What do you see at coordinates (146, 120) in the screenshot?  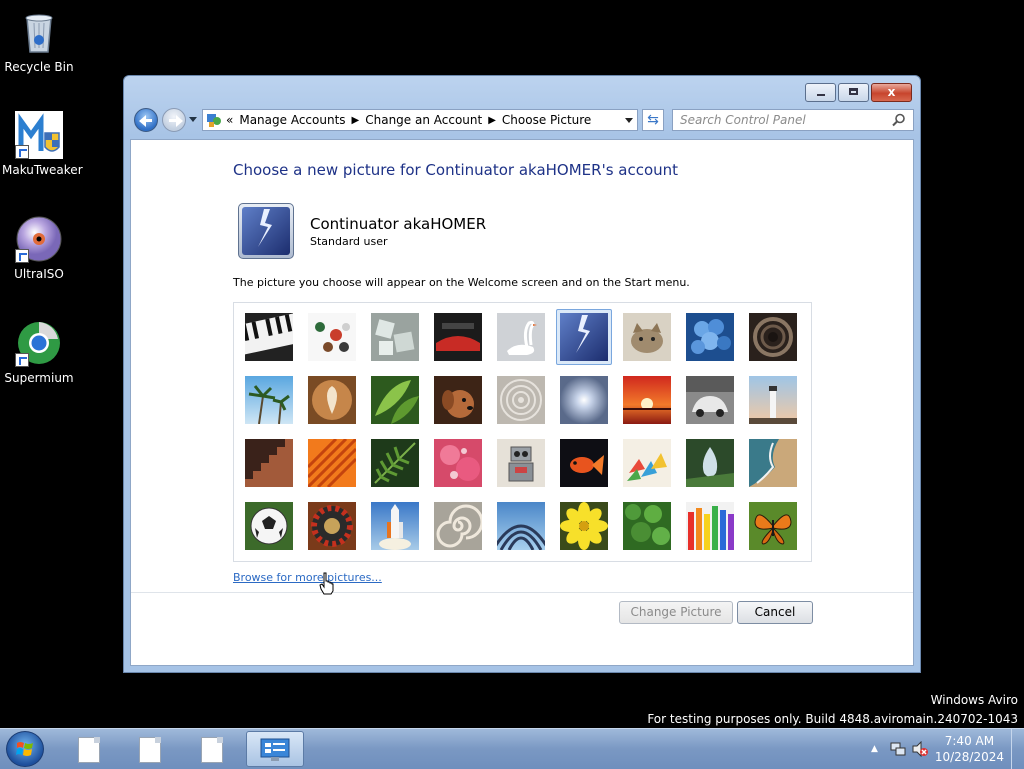 I see `back-button` at bounding box center [146, 120].